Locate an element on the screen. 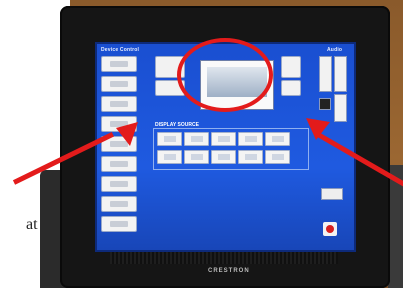 The height and width of the screenshot is (288, 403). audio-volume-left is located at coordinates (325, 74).